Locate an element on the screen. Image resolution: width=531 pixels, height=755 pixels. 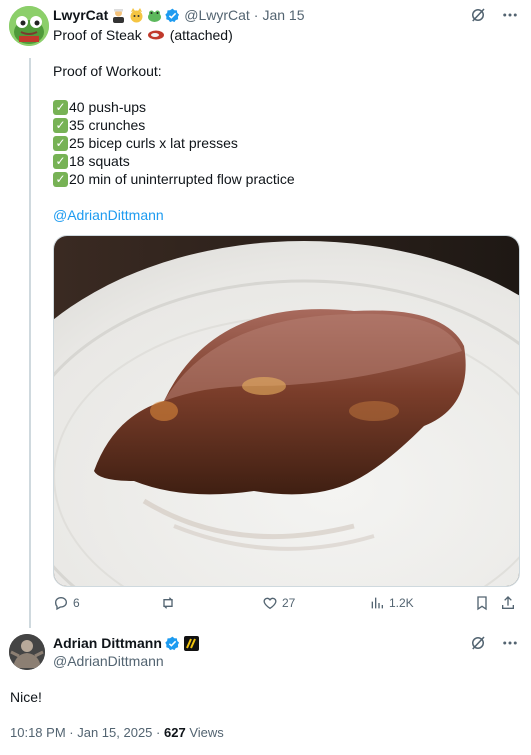
reply-header: Adrian Dittmann @AdrianDittmann is located at coordinates (126, 652).